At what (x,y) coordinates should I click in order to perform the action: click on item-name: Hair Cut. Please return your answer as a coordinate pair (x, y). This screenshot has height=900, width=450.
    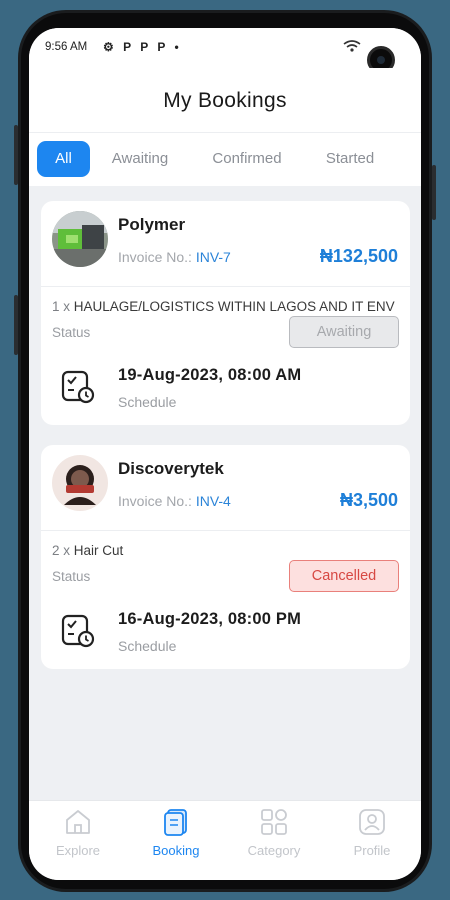
    Looking at the image, I should click on (98, 550).